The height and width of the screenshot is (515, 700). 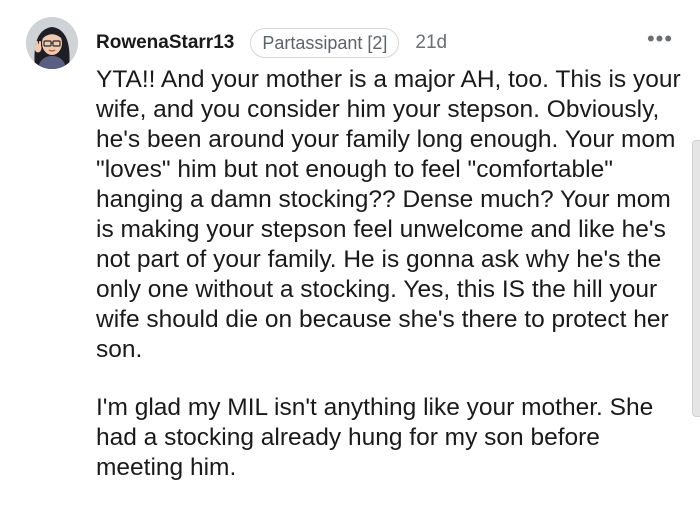 What do you see at coordinates (431, 43) in the screenshot?
I see `timestamp: 21d` at bounding box center [431, 43].